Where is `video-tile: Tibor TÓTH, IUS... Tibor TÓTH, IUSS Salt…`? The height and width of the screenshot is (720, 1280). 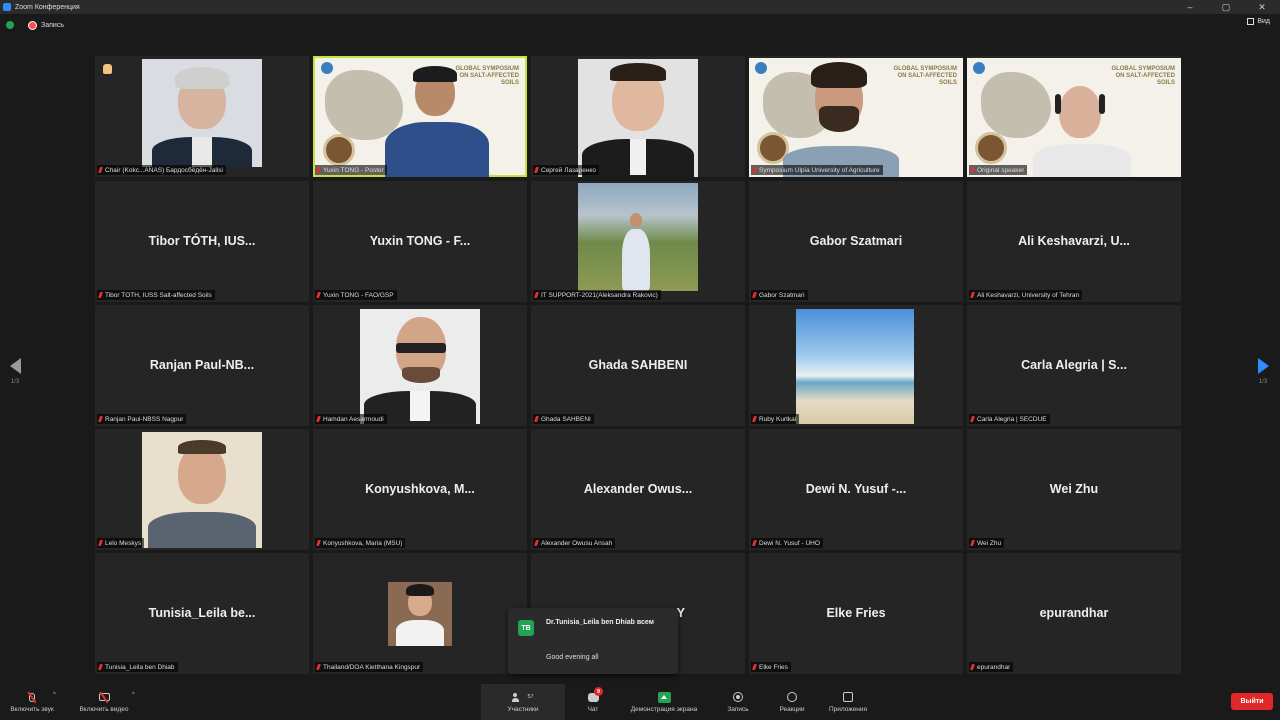
video-tile: Tibor TÓTH, IUS... Tibor TÓTH, IUSS Salt… is located at coordinates (202, 241).